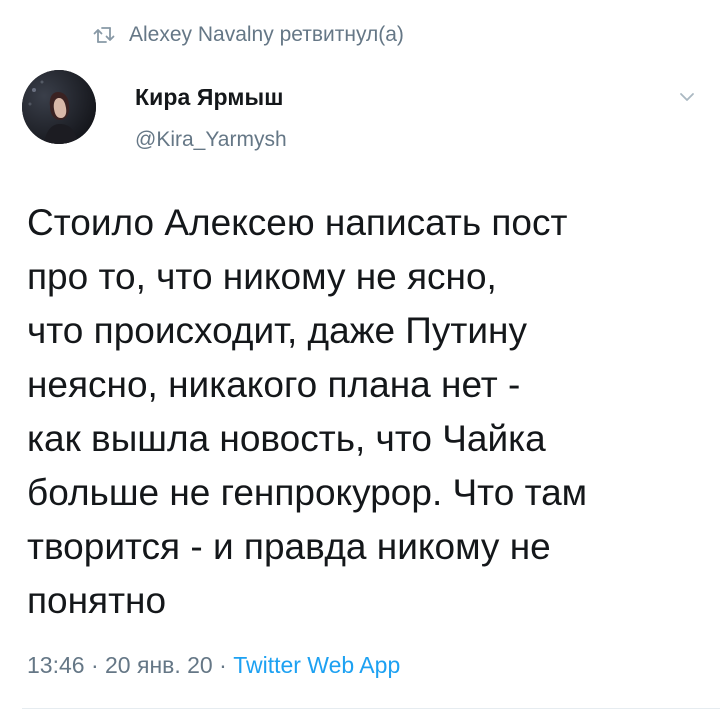 The image size is (720, 720). Describe the element at coordinates (687, 97) in the screenshot. I see `chevron-down-icon` at that location.